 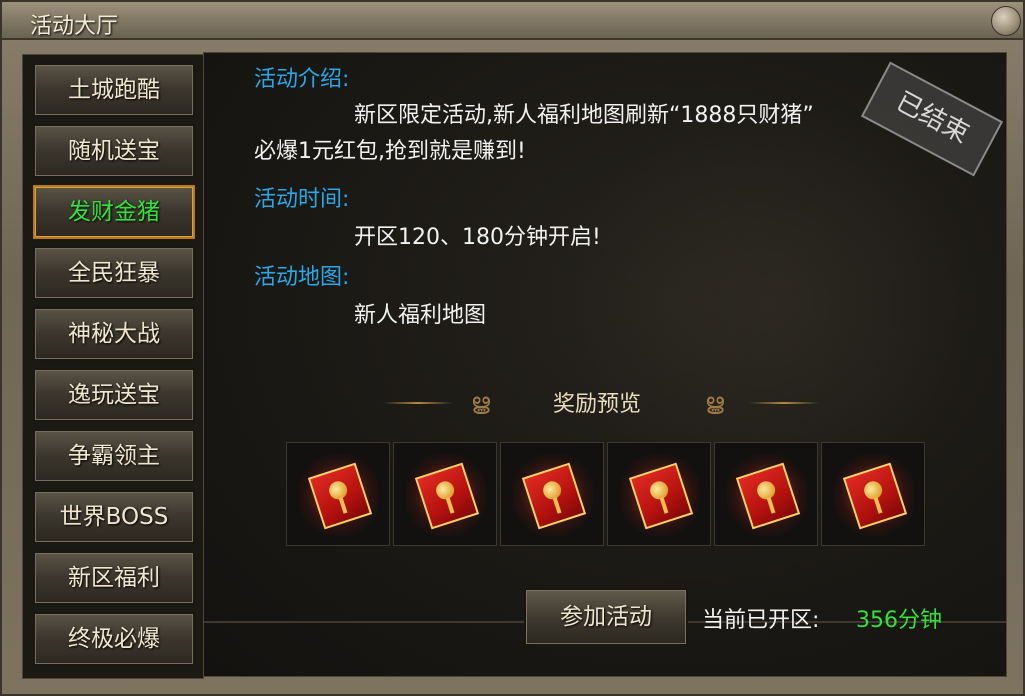 What do you see at coordinates (114, 151) in the screenshot?
I see `sidebar-item-random-treasure: 随机送宝` at bounding box center [114, 151].